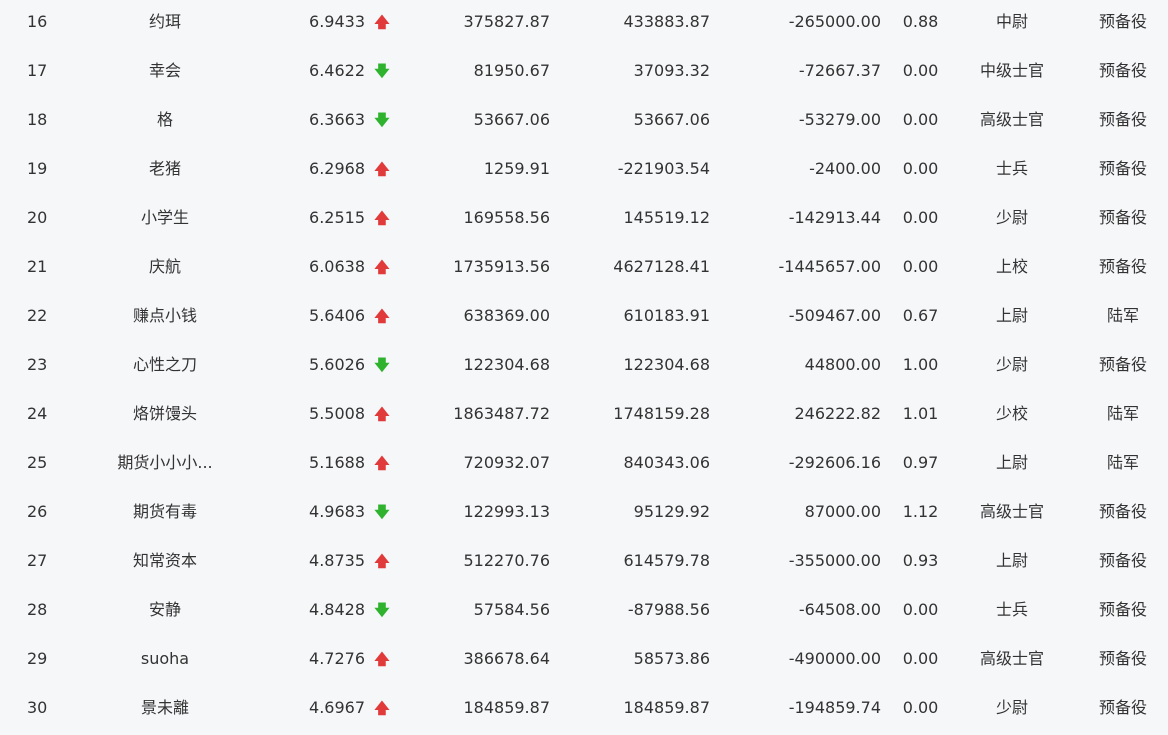 This screenshot has width=1168, height=735. Describe the element at coordinates (164, 119) in the screenshot. I see `user-name: 格` at that location.